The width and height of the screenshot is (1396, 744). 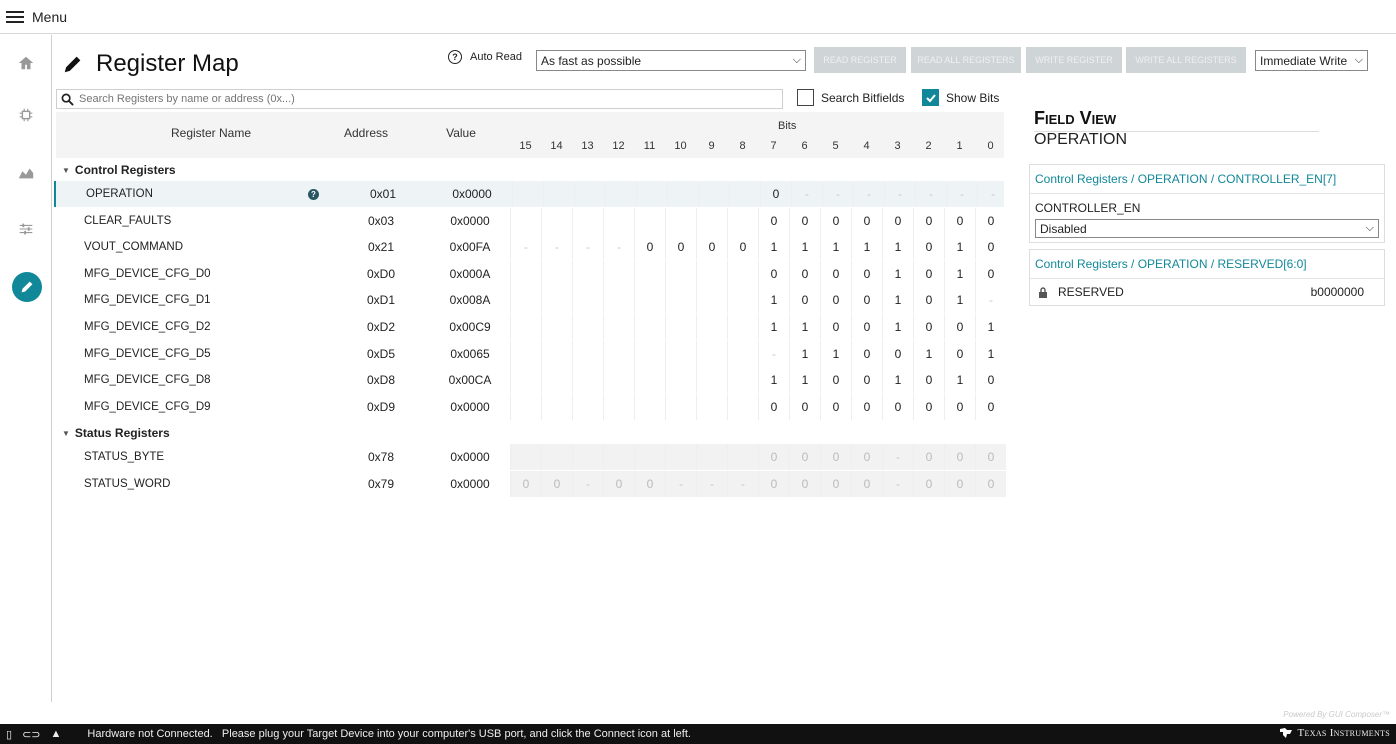 What do you see at coordinates (9, 734) in the screenshot?
I see `connection-icon: ▯` at bounding box center [9, 734].